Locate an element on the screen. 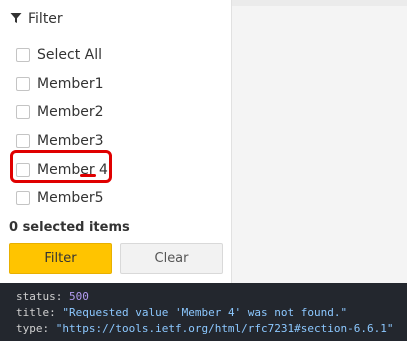 This screenshot has width=407, height=341. list-item-label: Member3 is located at coordinates (70, 141).